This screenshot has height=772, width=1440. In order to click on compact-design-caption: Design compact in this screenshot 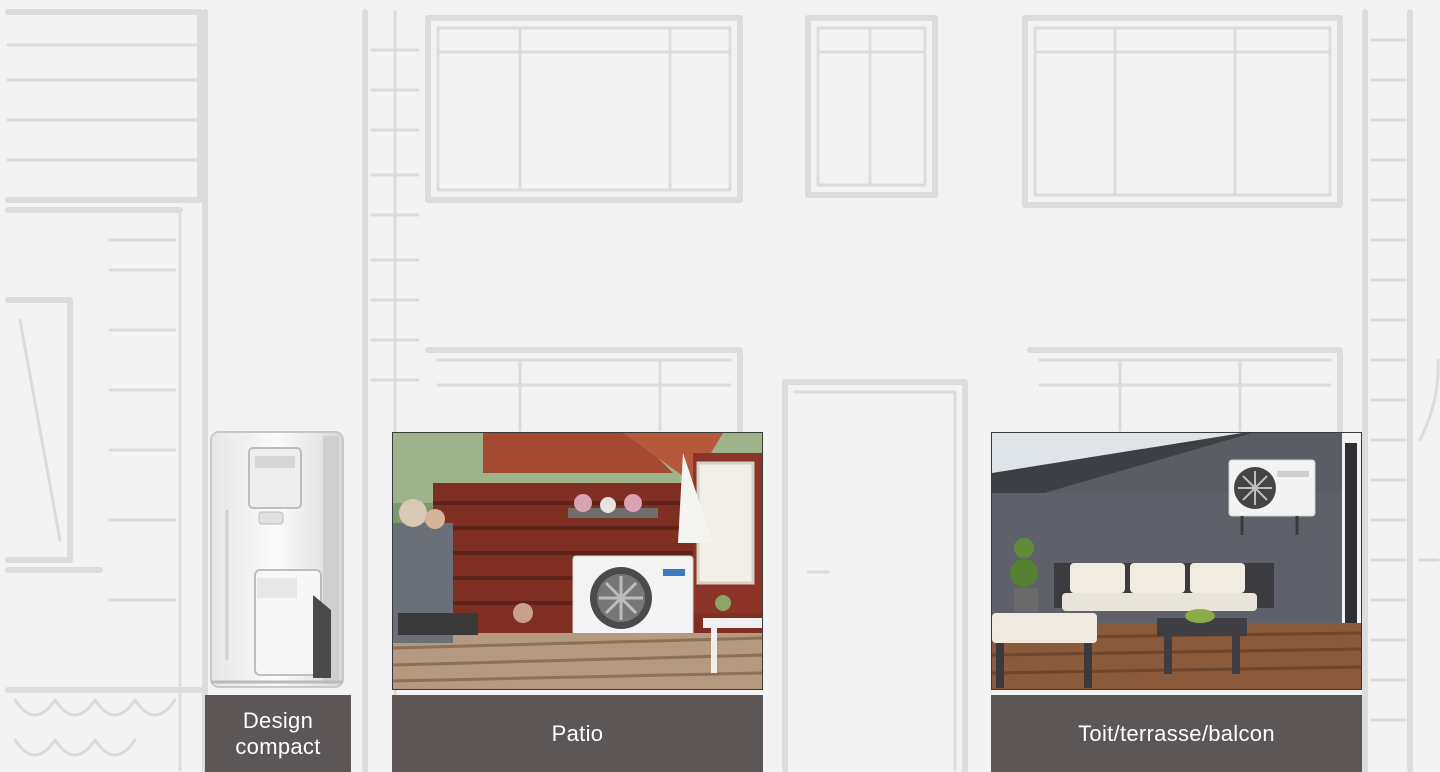, I will do `click(278, 733)`.